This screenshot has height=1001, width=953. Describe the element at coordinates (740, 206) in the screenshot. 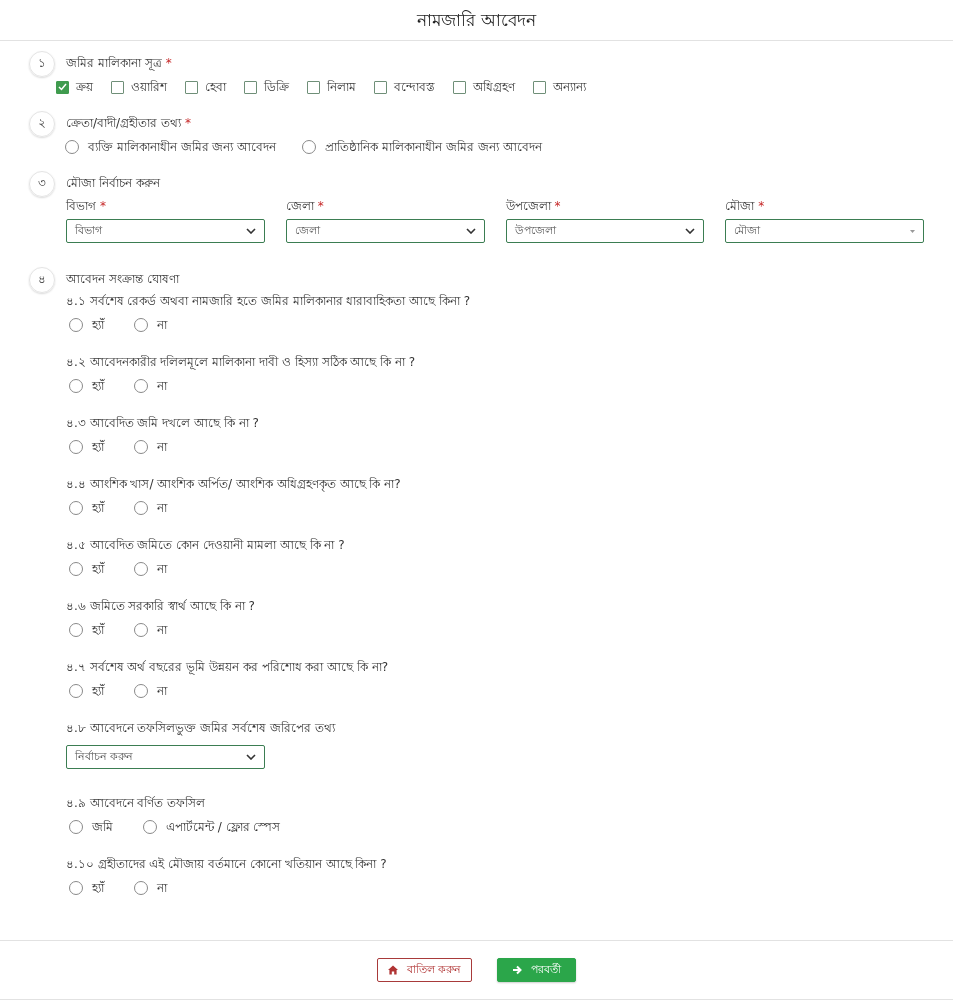

I see `field-label: মৌজা` at that location.